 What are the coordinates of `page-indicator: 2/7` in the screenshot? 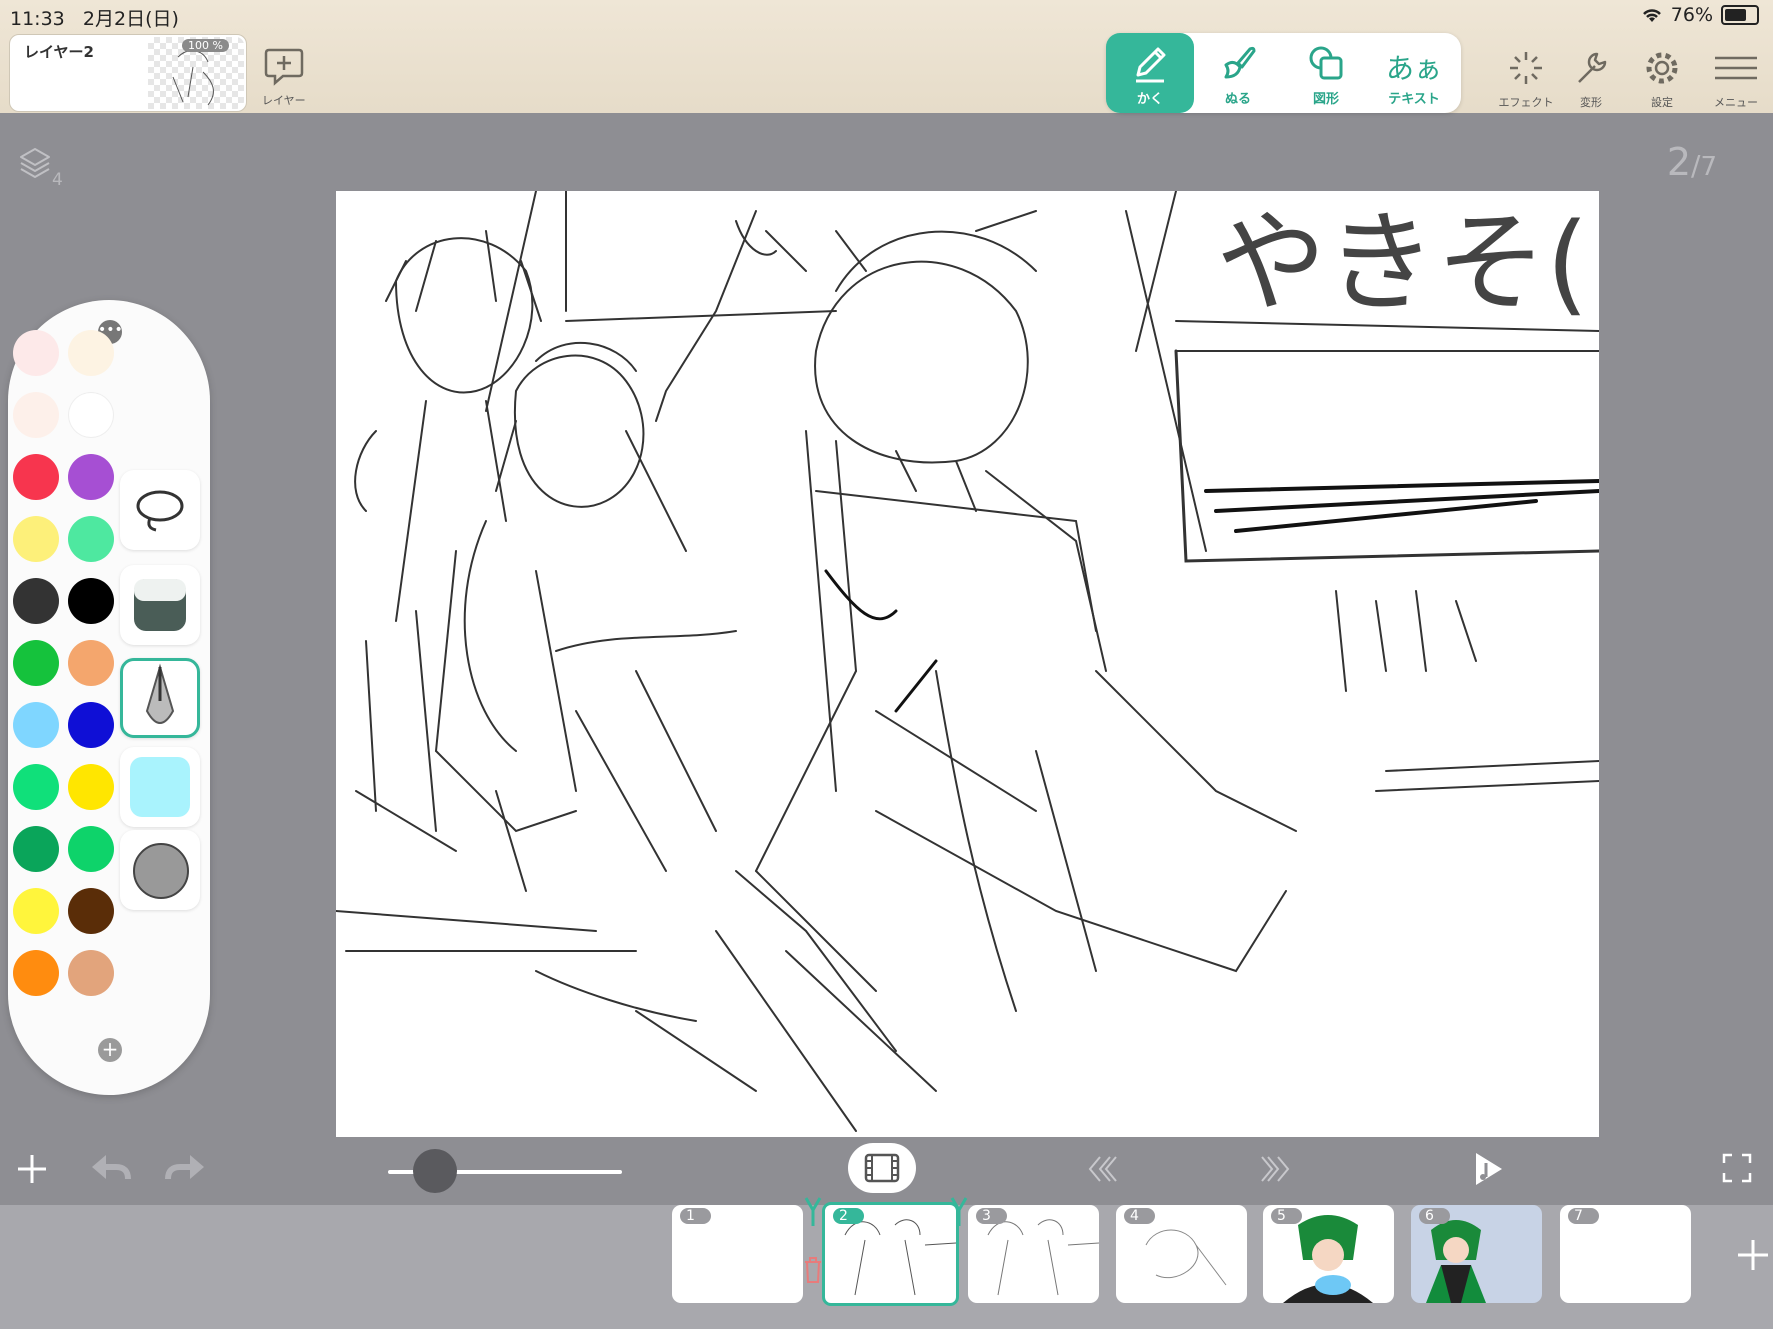 It's located at (1691, 162).